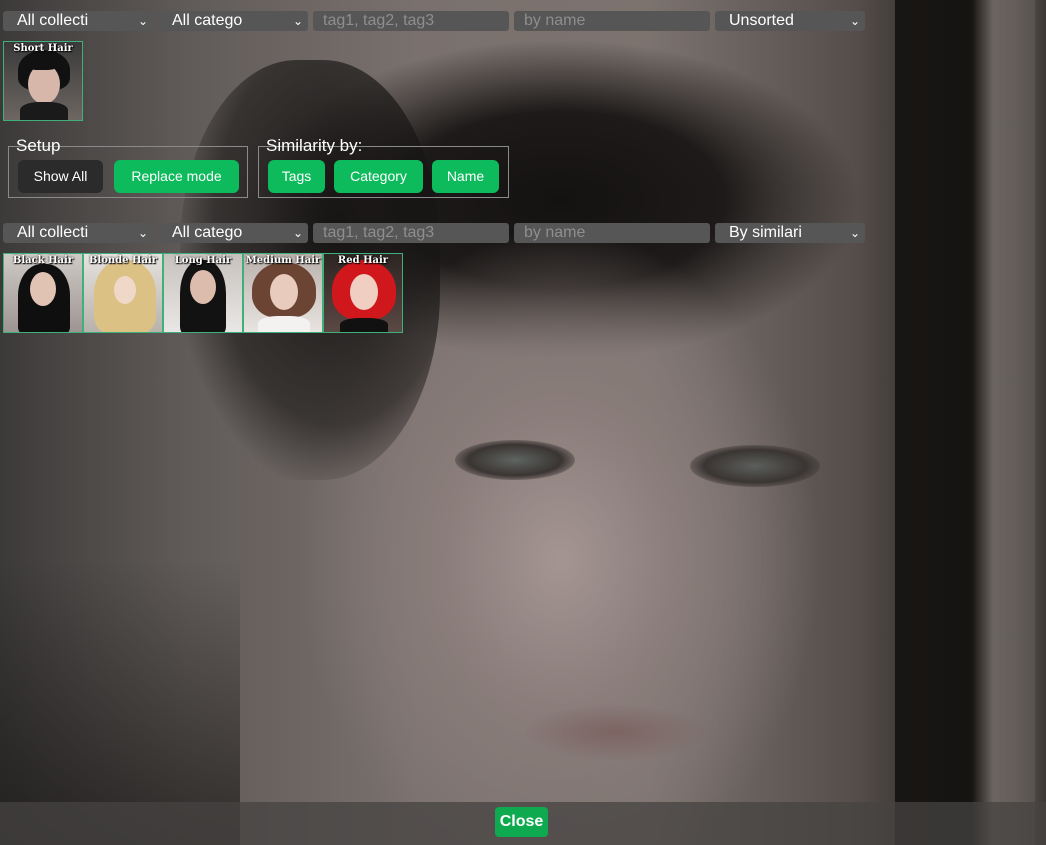 The height and width of the screenshot is (845, 1046). I want to click on thumb-caption: Blonde Hair, so click(123, 260).